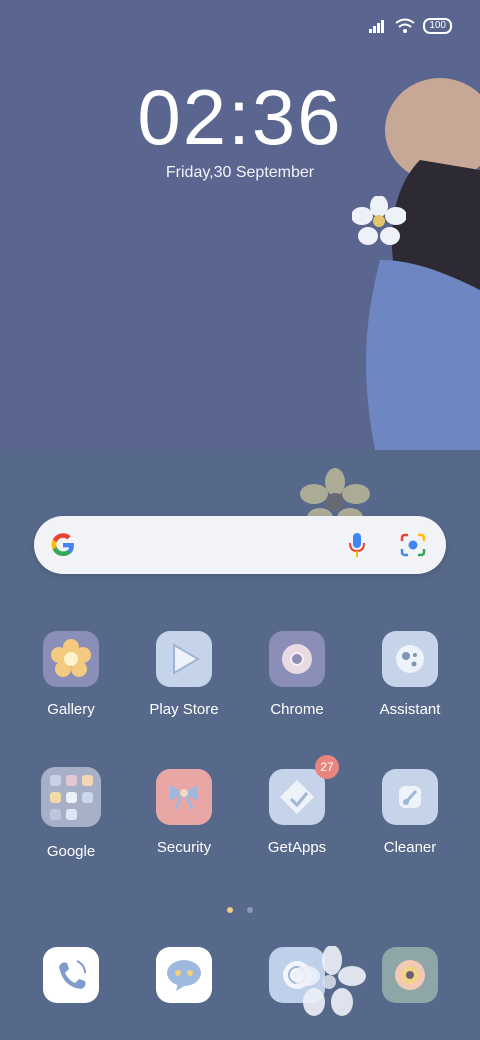  What do you see at coordinates (410, 797) in the screenshot?
I see `brush-icon` at bounding box center [410, 797].